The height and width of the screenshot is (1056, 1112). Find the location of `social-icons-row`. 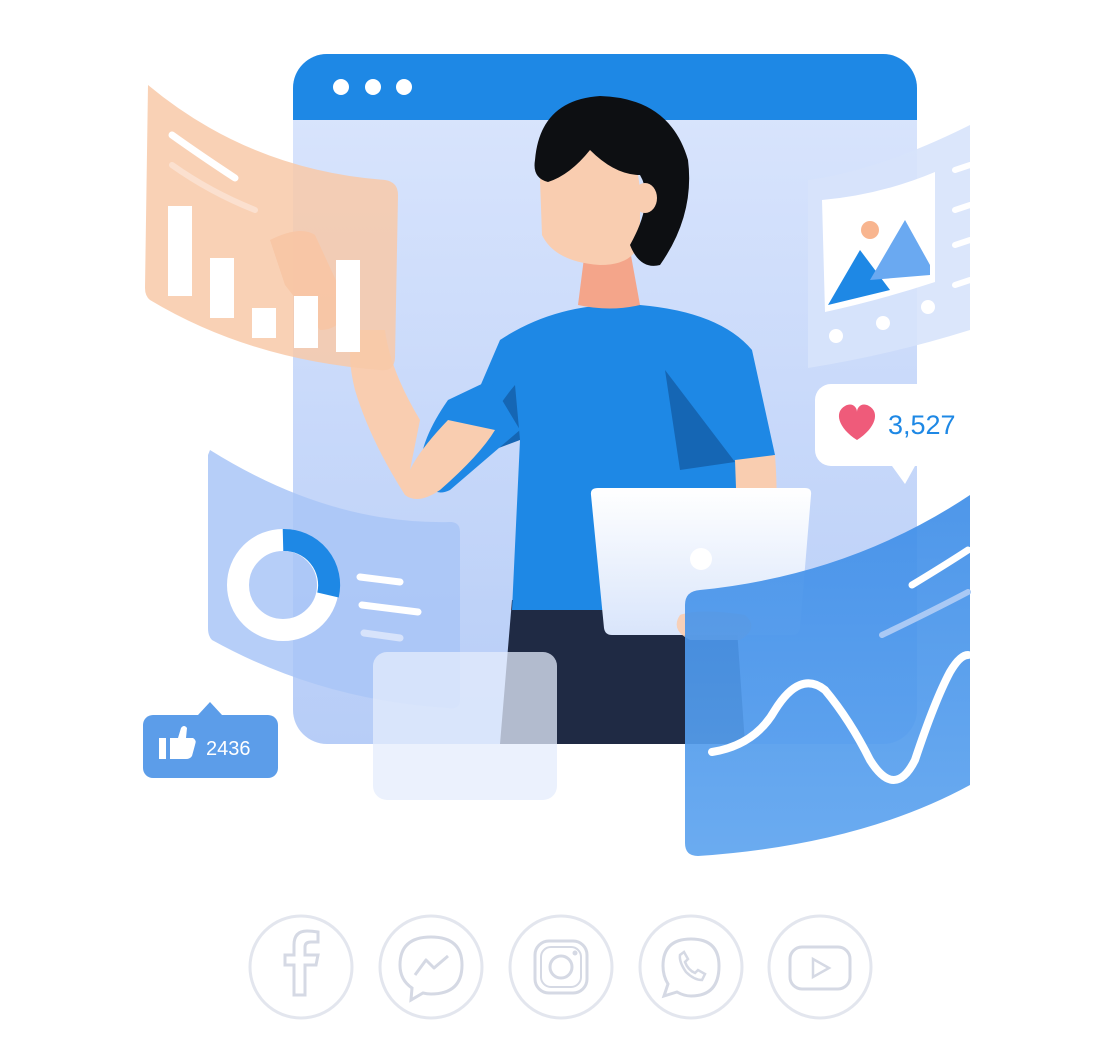

social-icons-row is located at coordinates (560, 967).